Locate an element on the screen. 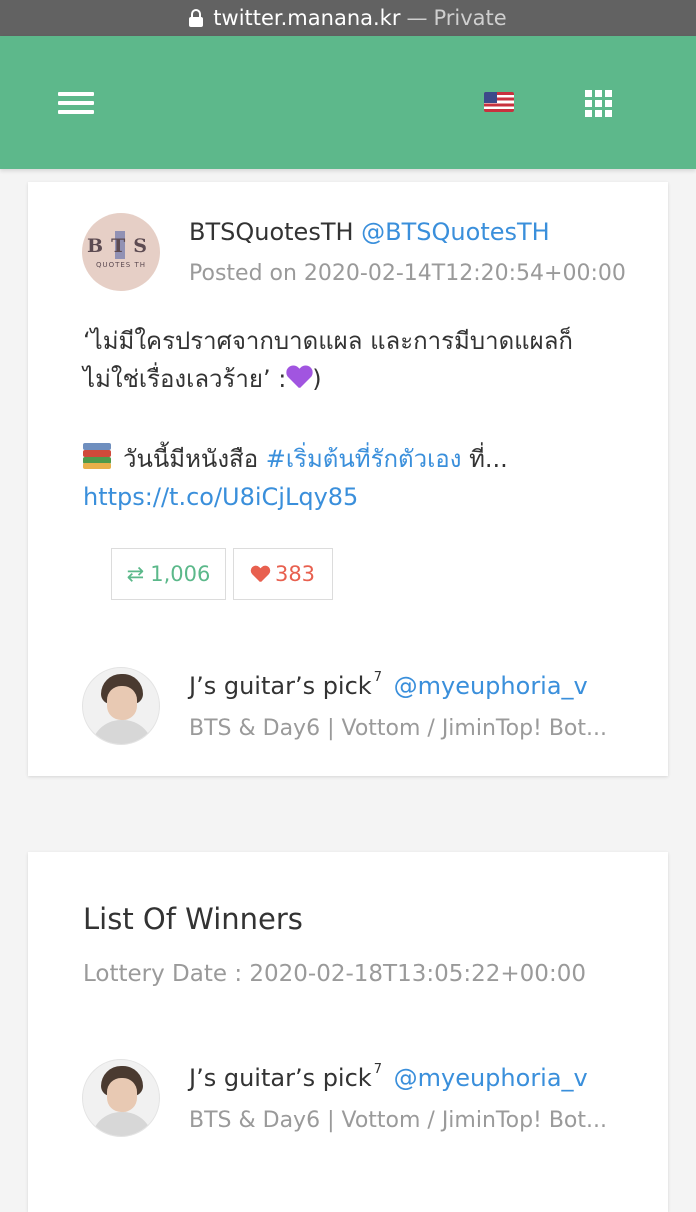  us-flag-icon is located at coordinates (499, 102).